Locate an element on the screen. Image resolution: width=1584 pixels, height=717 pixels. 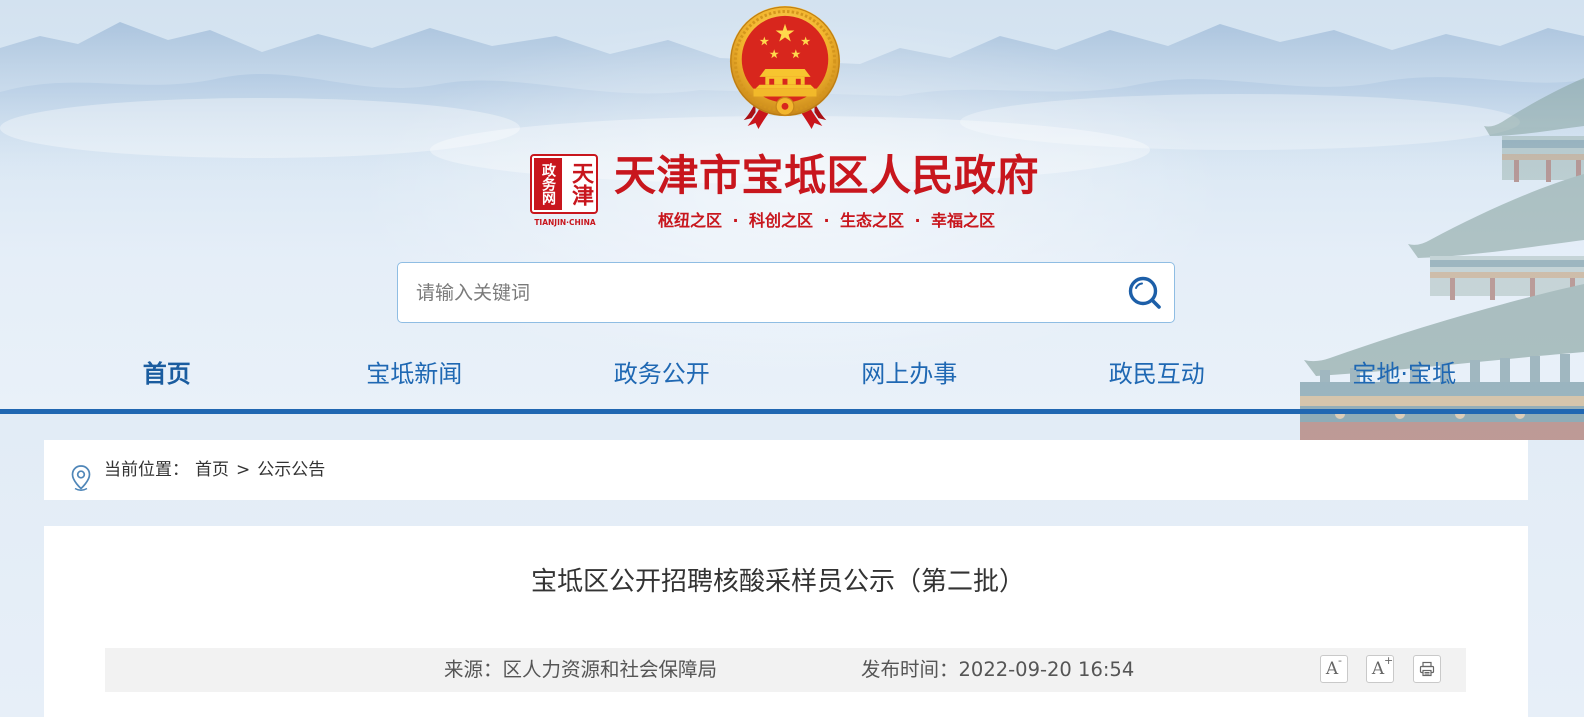
nav-item-baodi: 宝地·宝坻 is located at coordinates (1405, 374).